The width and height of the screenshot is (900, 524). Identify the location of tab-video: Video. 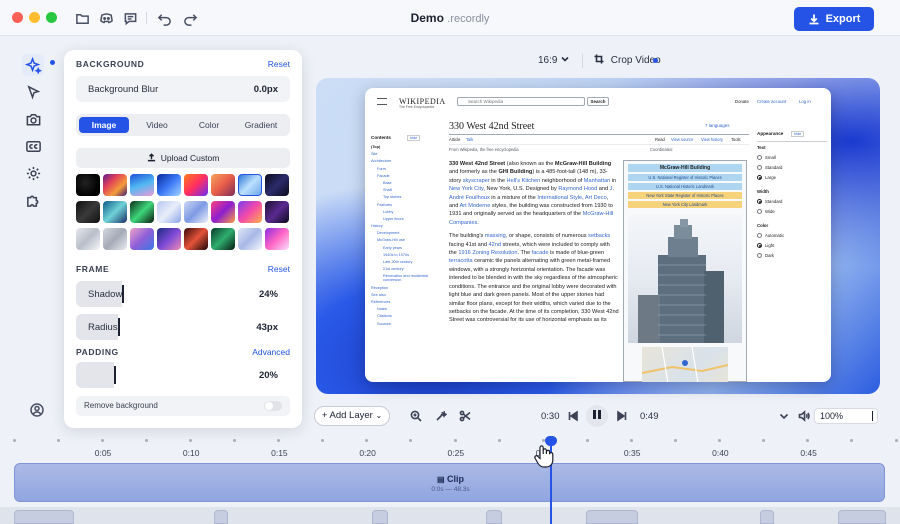
(157, 125).